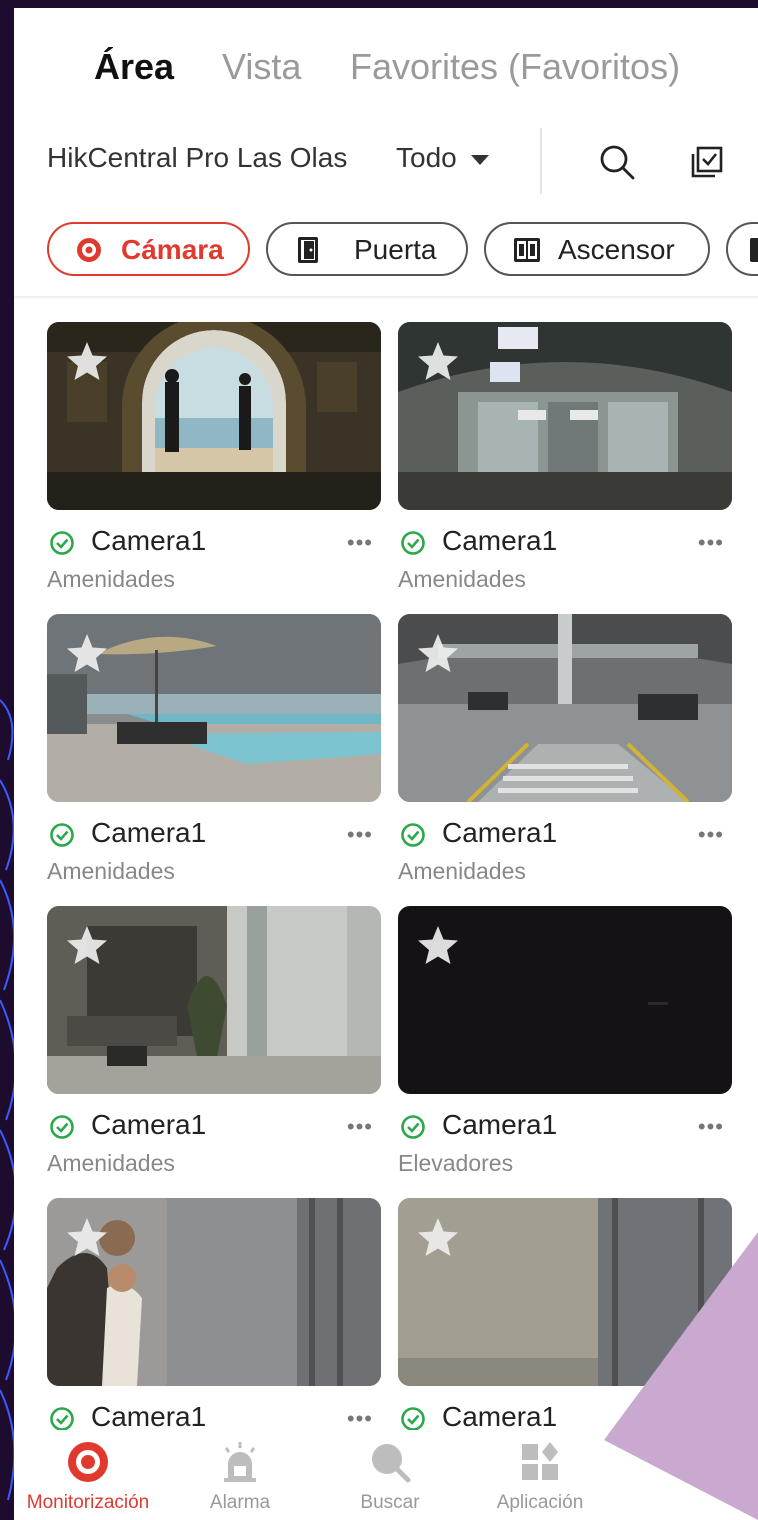 This screenshot has height=1520, width=758. Describe the element at coordinates (479, 159) in the screenshot. I see `caret-down-icon` at that location.